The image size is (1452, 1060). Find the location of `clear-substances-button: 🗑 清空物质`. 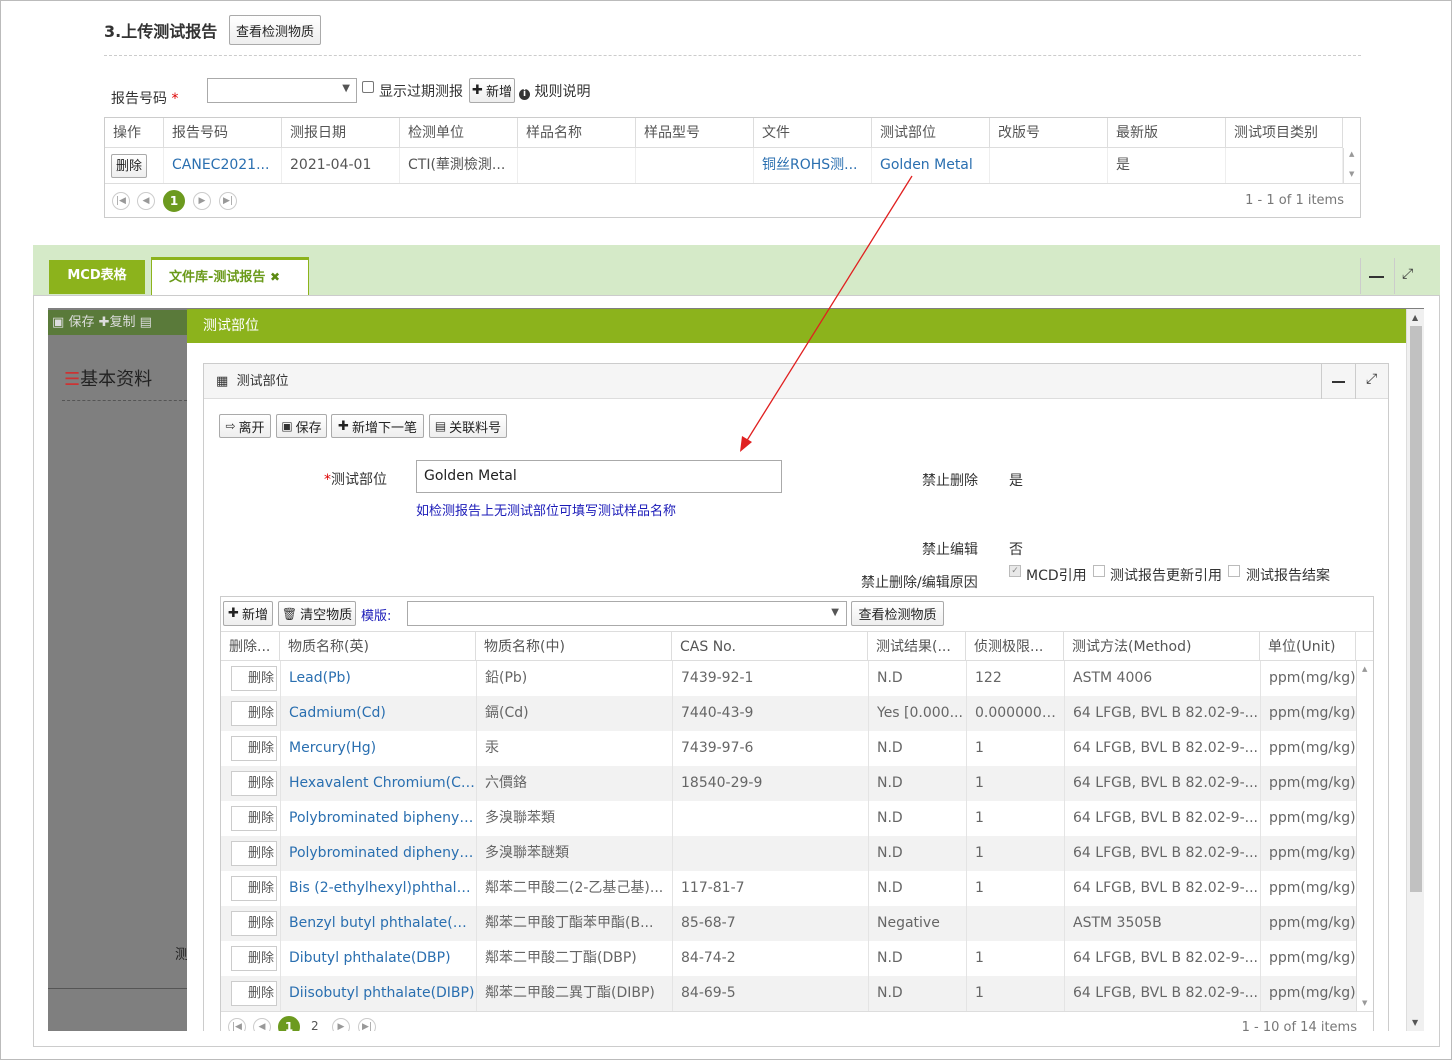

clear-substances-button: 🗑 清空物质 is located at coordinates (317, 613).